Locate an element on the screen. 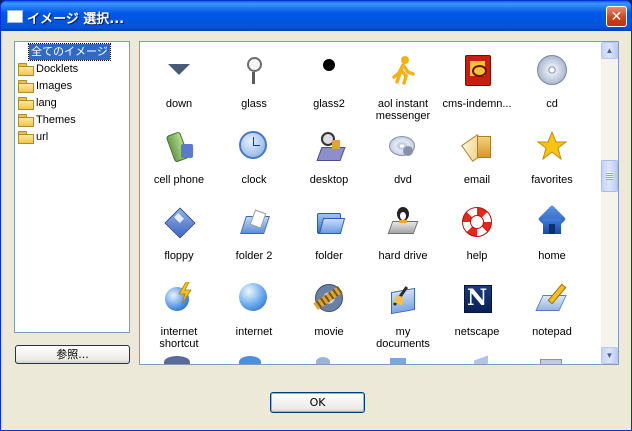  chevron-up-icon: ▲ is located at coordinates (609, 50).